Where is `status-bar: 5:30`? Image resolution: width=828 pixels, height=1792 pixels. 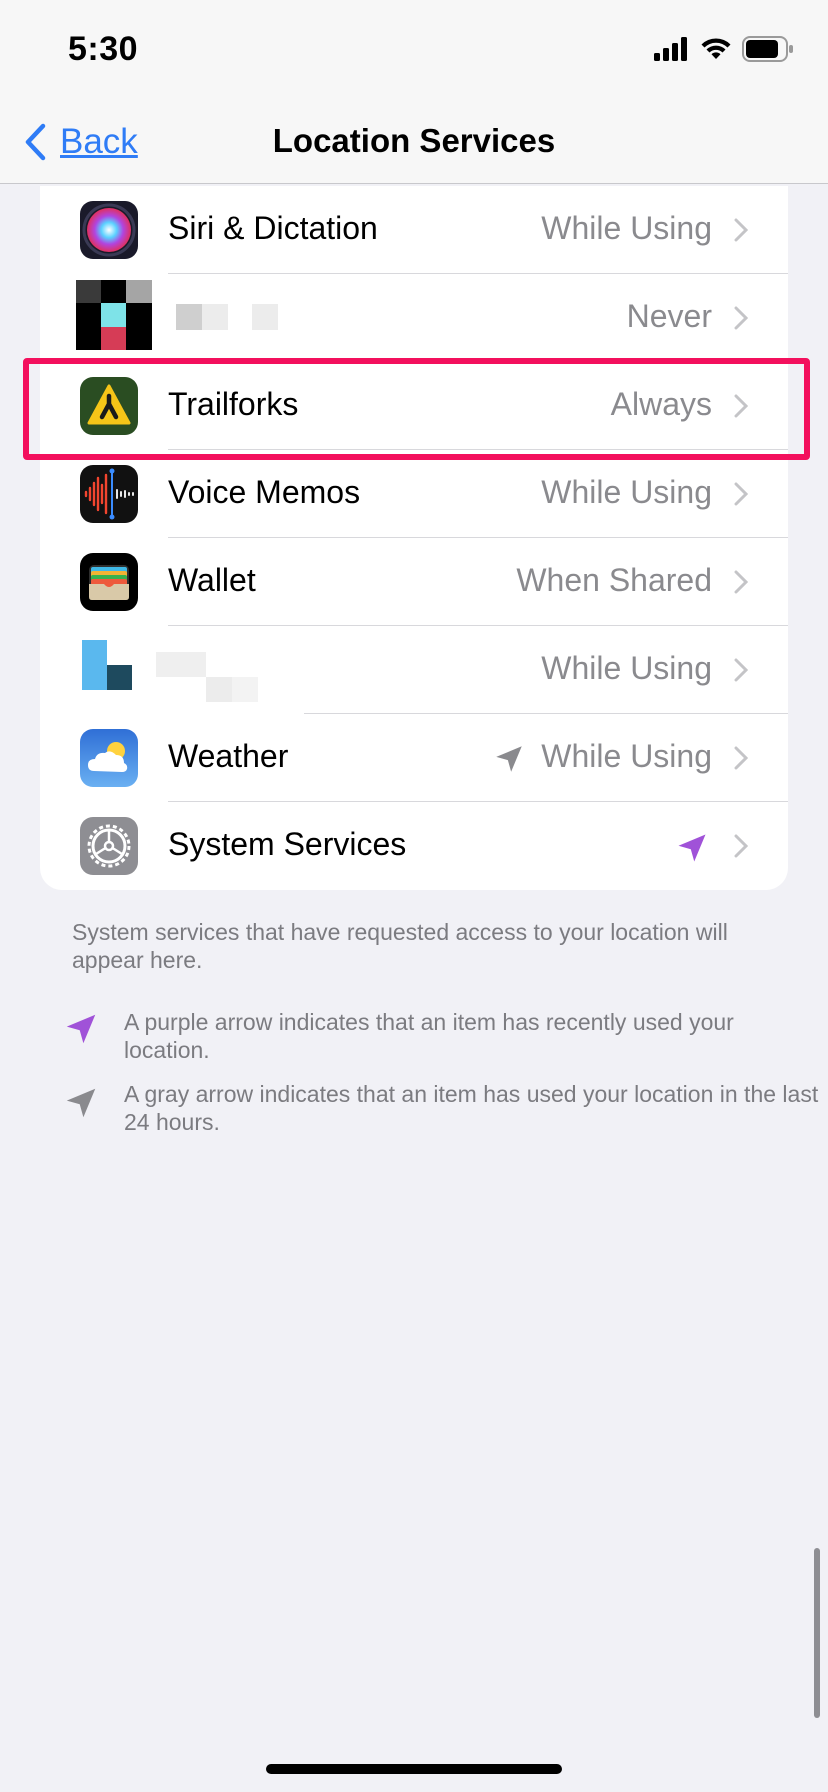
status-bar: 5:30 is located at coordinates (414, 50).